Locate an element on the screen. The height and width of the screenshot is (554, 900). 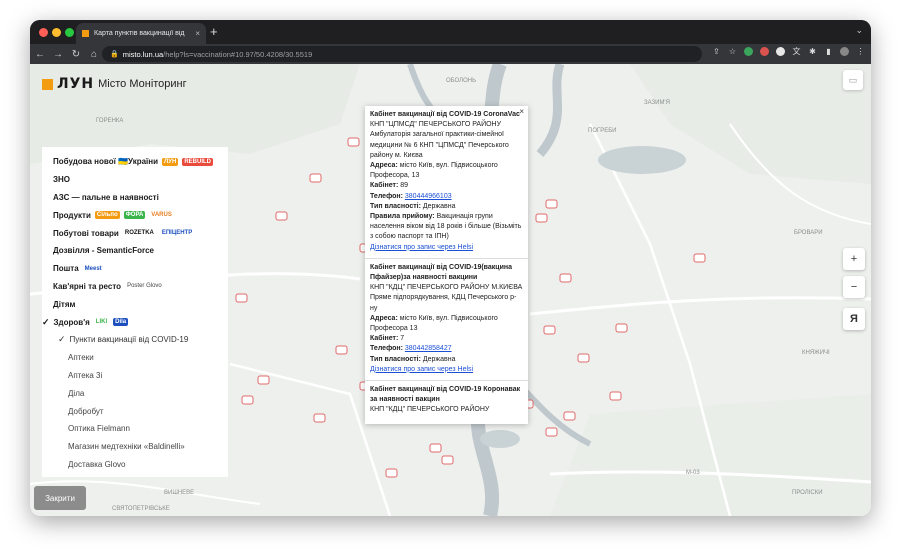
menu-subitem-dila: Діла is located at coordinates (135, 393).